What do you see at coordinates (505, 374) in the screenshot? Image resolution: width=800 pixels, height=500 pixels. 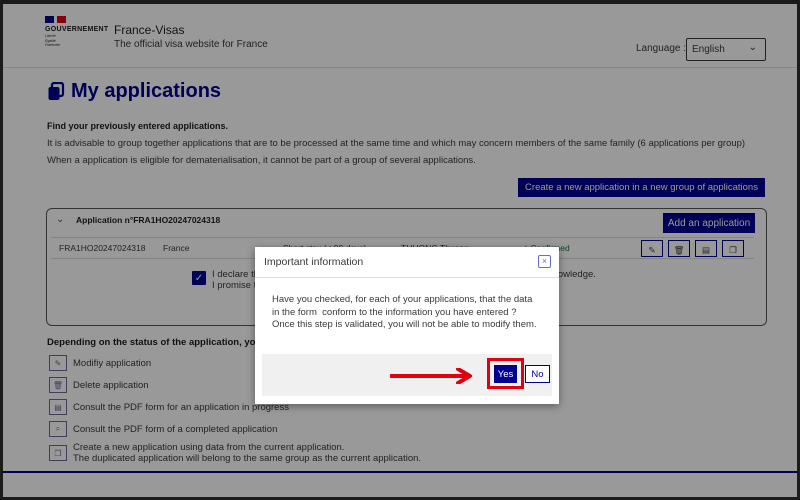 I see `yes-button: Yes` at bounding box center [505, 374].